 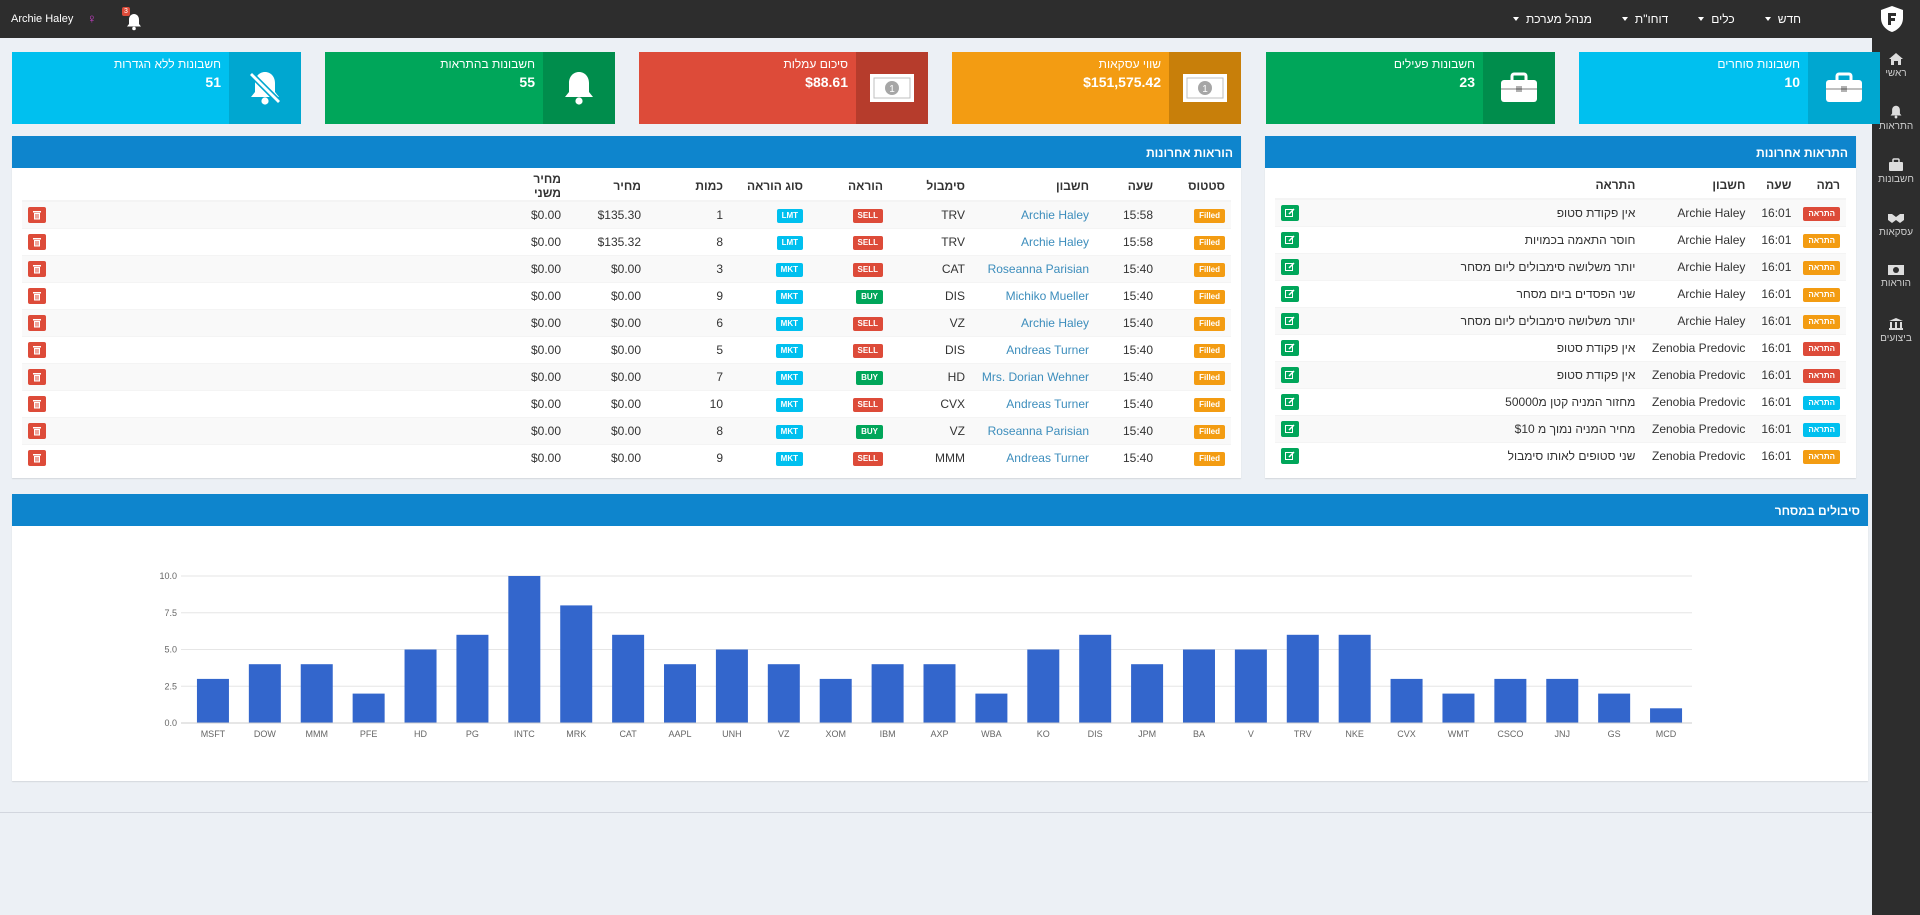 What do you see at coordinates (1562, 700) in the screenshot?
I see `bar-jnj` at bounding box center [1562, 700].